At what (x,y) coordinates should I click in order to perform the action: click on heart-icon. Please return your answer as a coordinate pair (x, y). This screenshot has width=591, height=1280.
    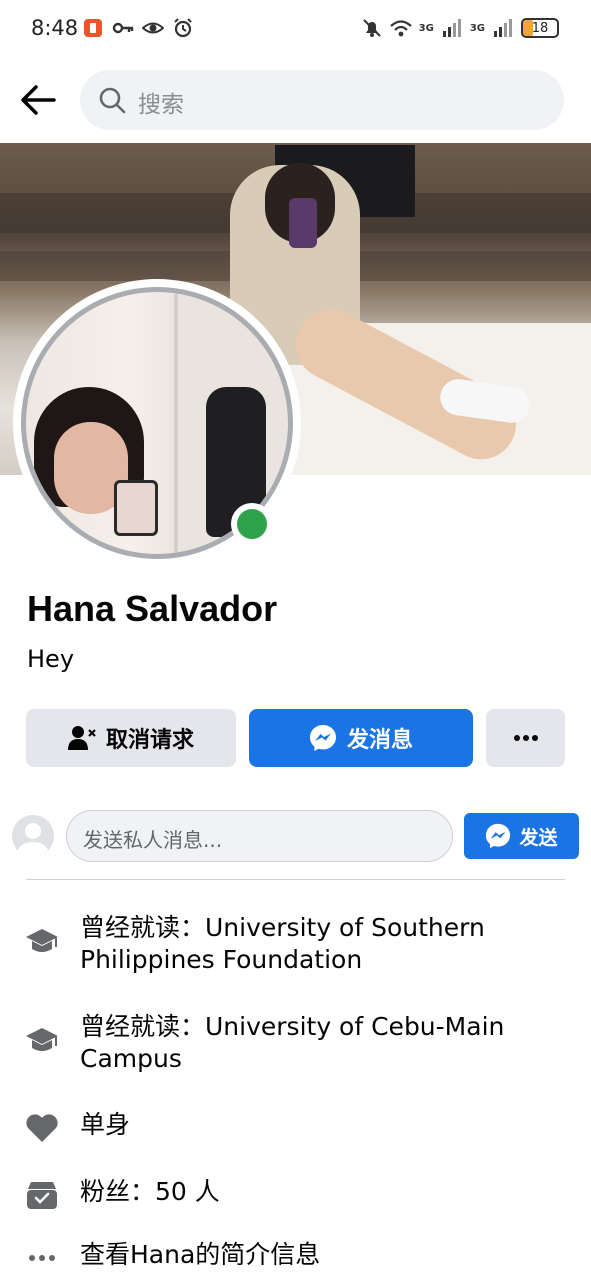
    Looking at the image, I should click on (42, 1128).